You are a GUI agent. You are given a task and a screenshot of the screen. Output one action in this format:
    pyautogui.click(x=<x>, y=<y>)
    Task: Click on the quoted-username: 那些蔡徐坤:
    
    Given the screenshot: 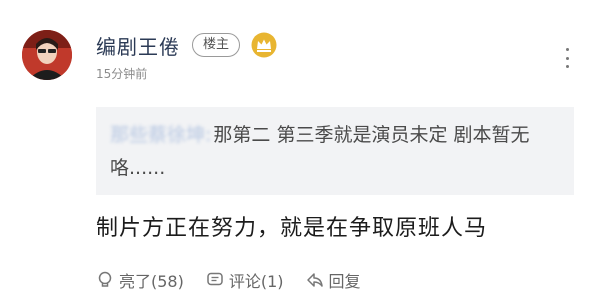 What is the action you would take?
    pyautogui.click(x=161, y=135)
    